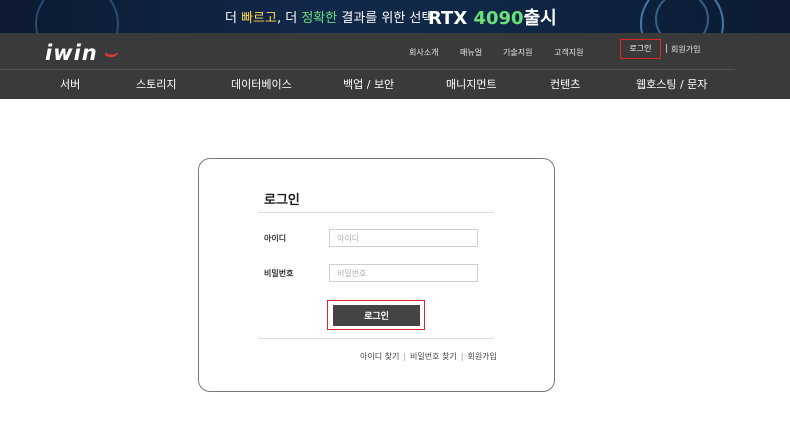 The height and width of the screenshot is (426, 790). Describe the element at coordinates (640, 49) in the screenshot. I see `header-login-link: 로그인` at that location.